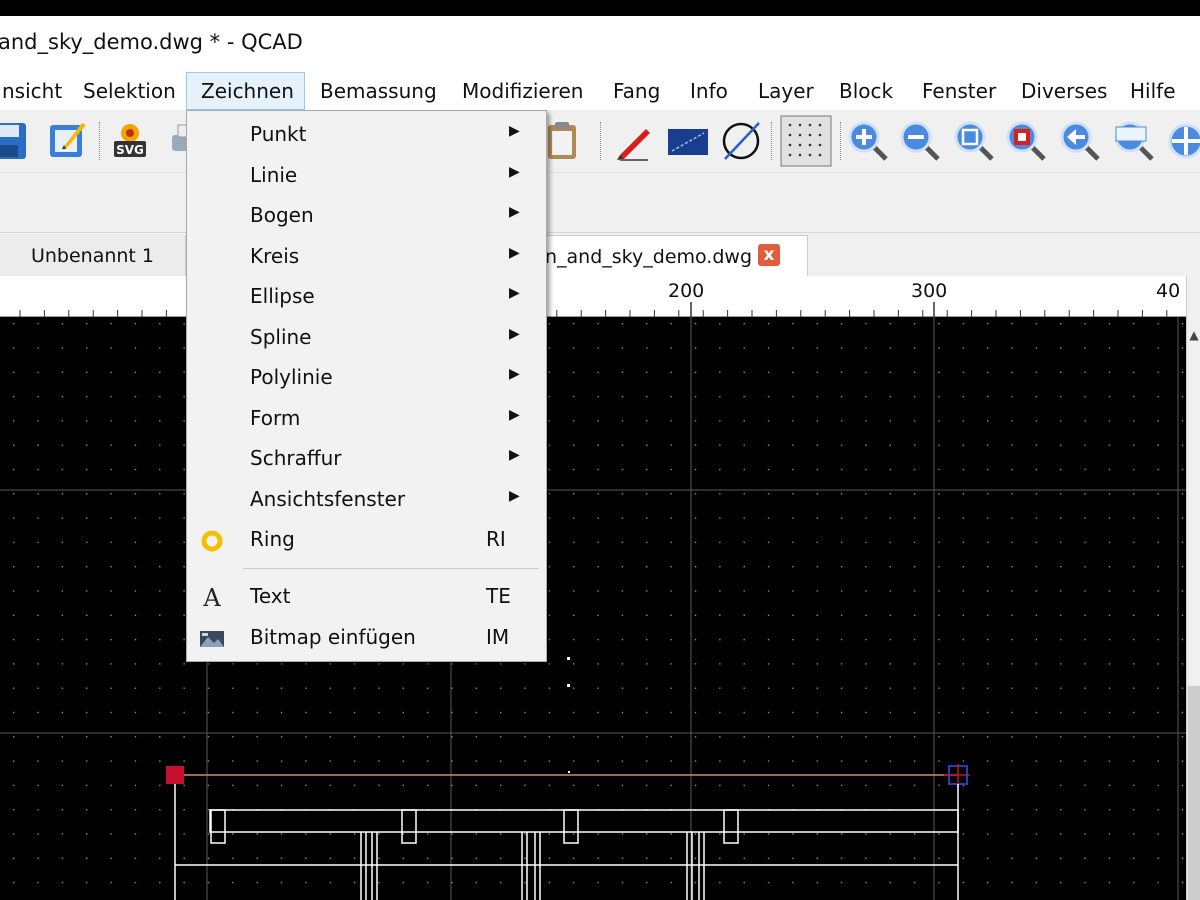 This screenshot has height=900, width=1200. What do you see at coordinates (600, 8) in the screenshot?
I see `screen-top-edge` at bounding box center [600, 8].